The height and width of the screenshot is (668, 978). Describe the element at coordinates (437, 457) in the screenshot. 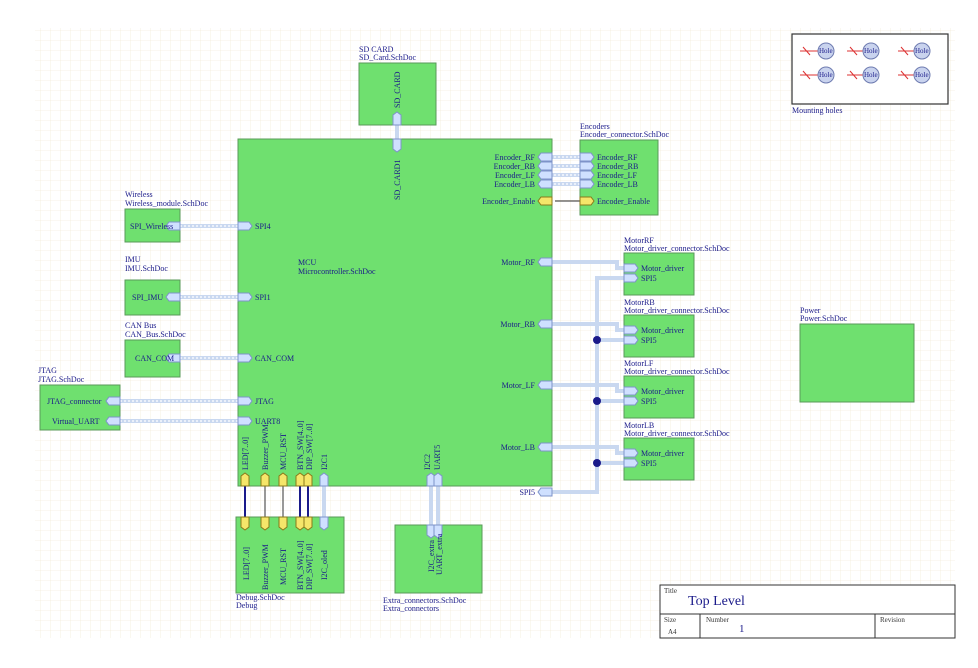

I see `mcu-port-uart5: UART5` at that location.